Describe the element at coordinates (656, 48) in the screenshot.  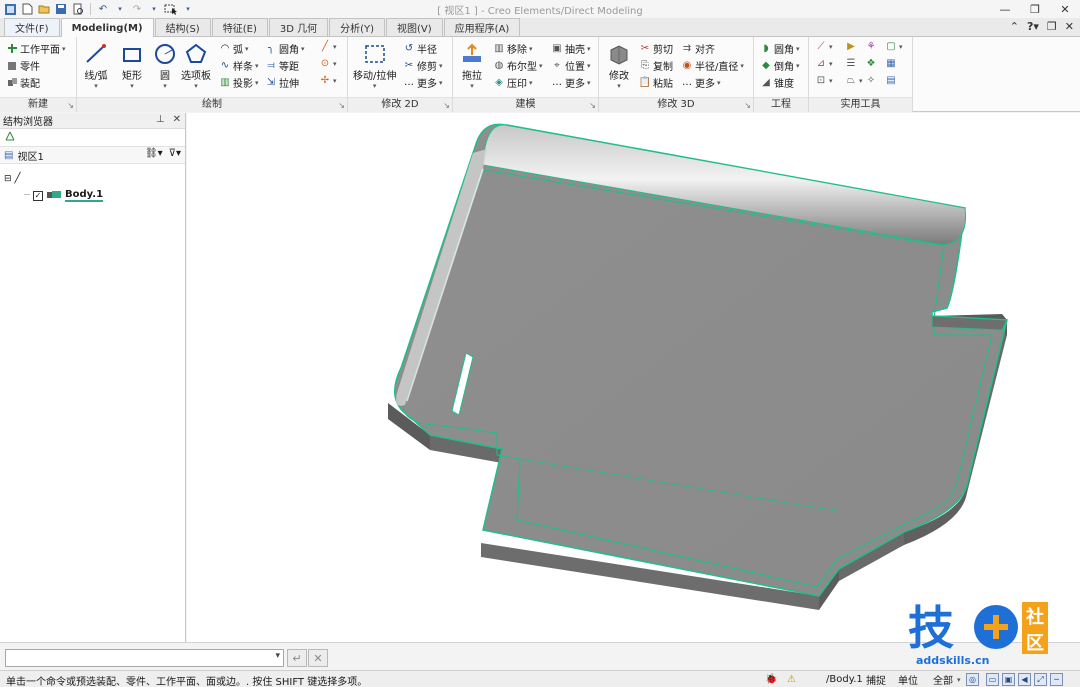
I see `cut-button: ✂ 剪切` at that location.